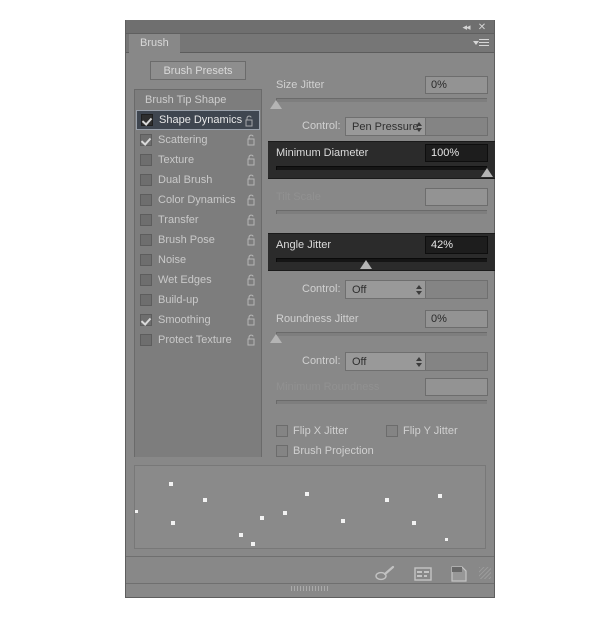 The width and height of the screenshot is (600, 617). Describe the element at coordinates (146, 180) in the screenshot. I see `checkbox-dual-brush` at that location.